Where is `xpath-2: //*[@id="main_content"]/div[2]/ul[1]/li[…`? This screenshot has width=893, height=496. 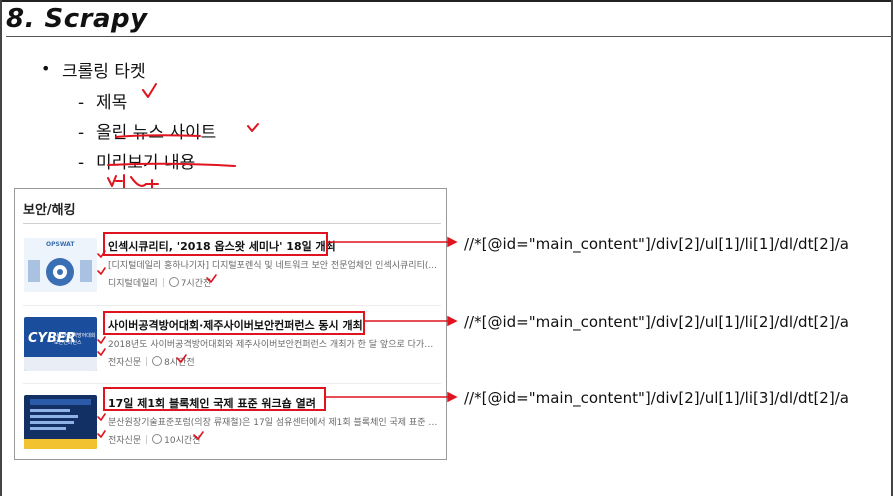
xpath-2: //*[@id="main_content"]/div[2]/ul[1]/li[… is located at coordinates (656, 322).